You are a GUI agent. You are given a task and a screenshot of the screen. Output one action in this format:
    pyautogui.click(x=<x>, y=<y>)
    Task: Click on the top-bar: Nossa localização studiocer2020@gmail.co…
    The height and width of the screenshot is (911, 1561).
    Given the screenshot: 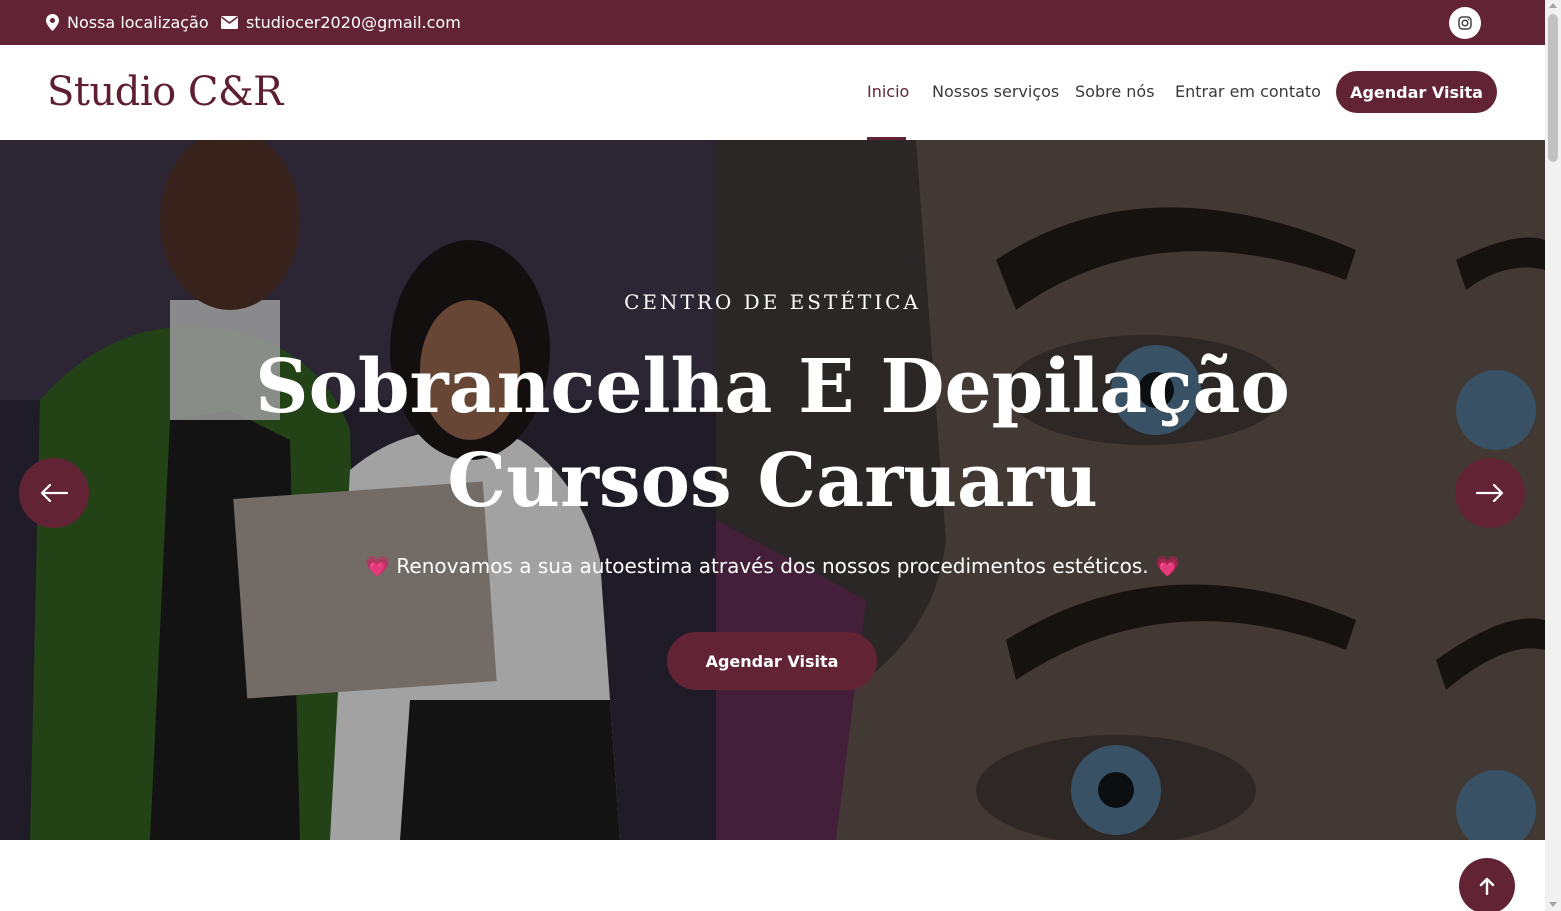 What is the action you would take?
    pyautogui.click(x=772, y=22)
    